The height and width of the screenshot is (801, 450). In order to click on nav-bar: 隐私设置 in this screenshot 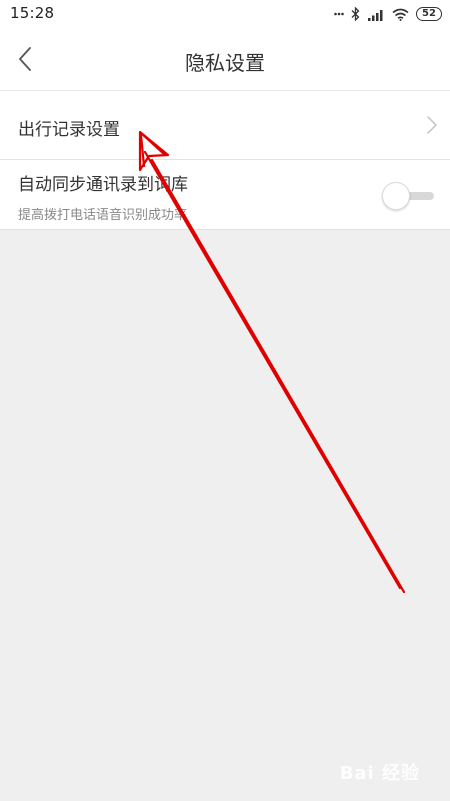, I will do `click(225, 59)`.